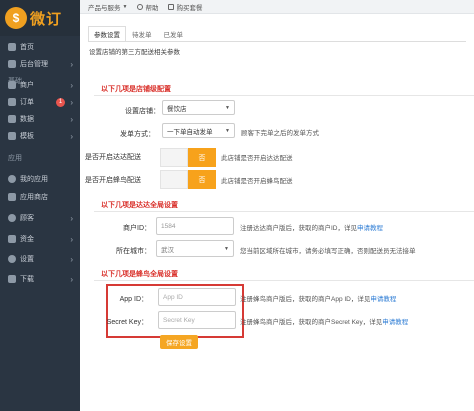  Describe the element at coordinates (60, 102) in the screenshot. I see `orders-count-badge: 1` at that location.